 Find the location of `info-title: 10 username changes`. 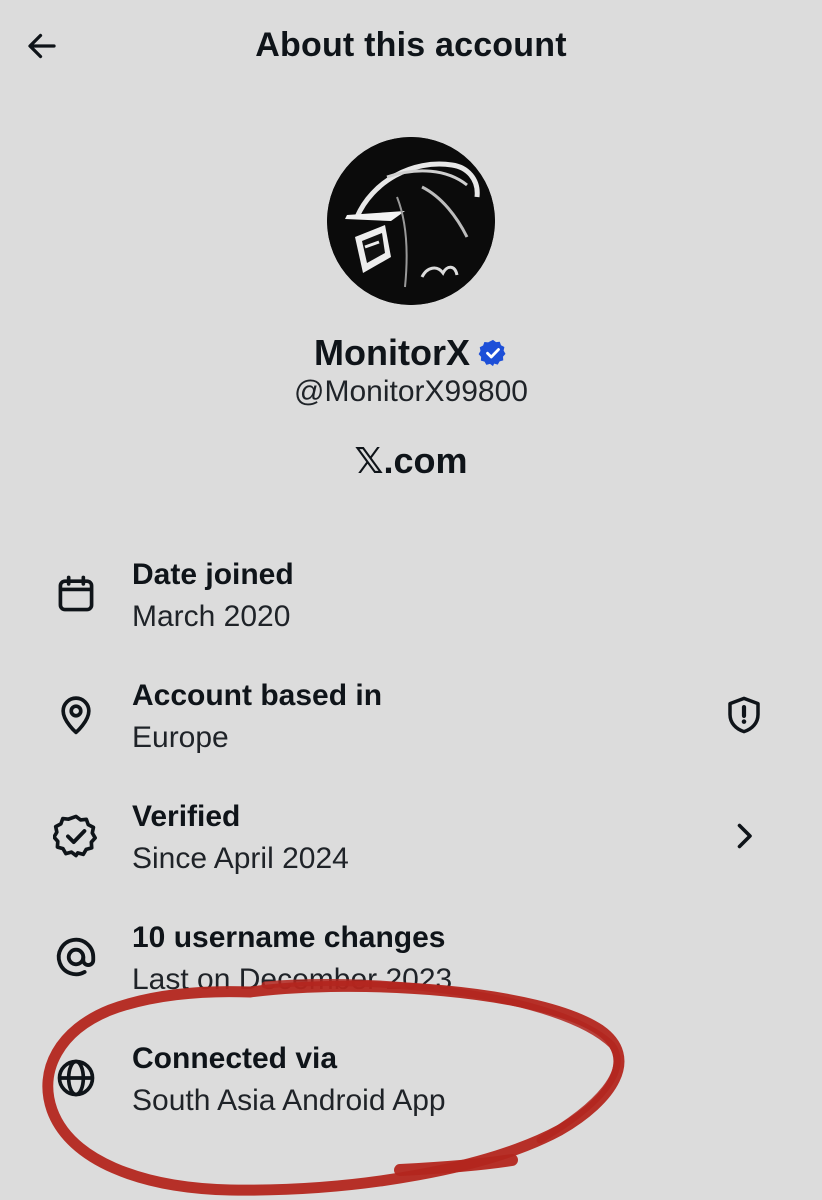

info-title: 10 username changes is located at coordinates (289, 937).